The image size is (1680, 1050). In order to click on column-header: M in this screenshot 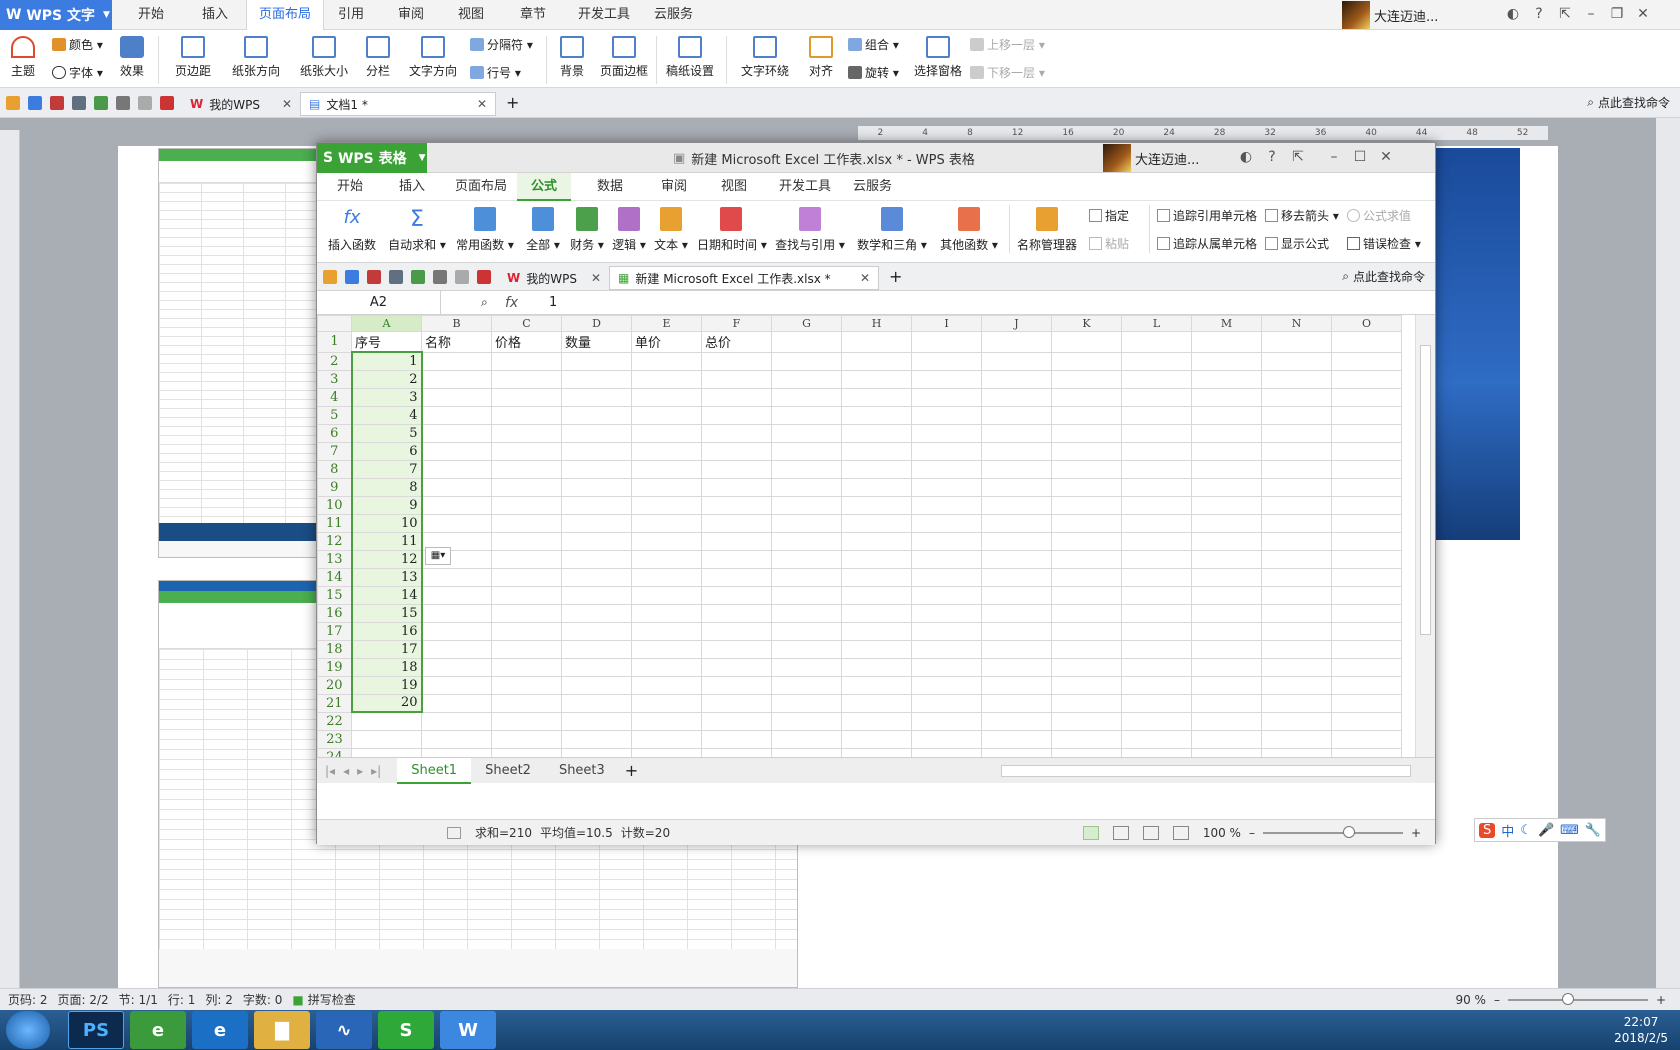, I will do `click(1226, 323)`.